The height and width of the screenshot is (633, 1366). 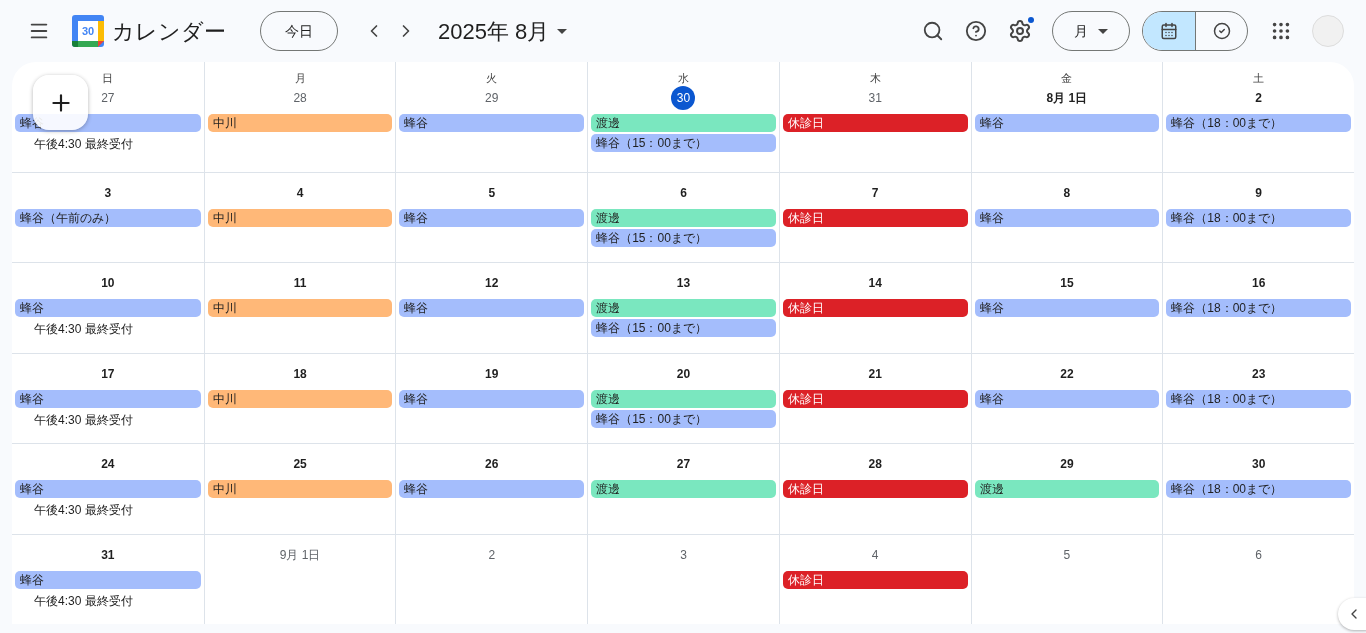 What do you see at coordinates (875, 193) in the screenshot?
I see `date-number: 7` at bounding box center [875, 193].